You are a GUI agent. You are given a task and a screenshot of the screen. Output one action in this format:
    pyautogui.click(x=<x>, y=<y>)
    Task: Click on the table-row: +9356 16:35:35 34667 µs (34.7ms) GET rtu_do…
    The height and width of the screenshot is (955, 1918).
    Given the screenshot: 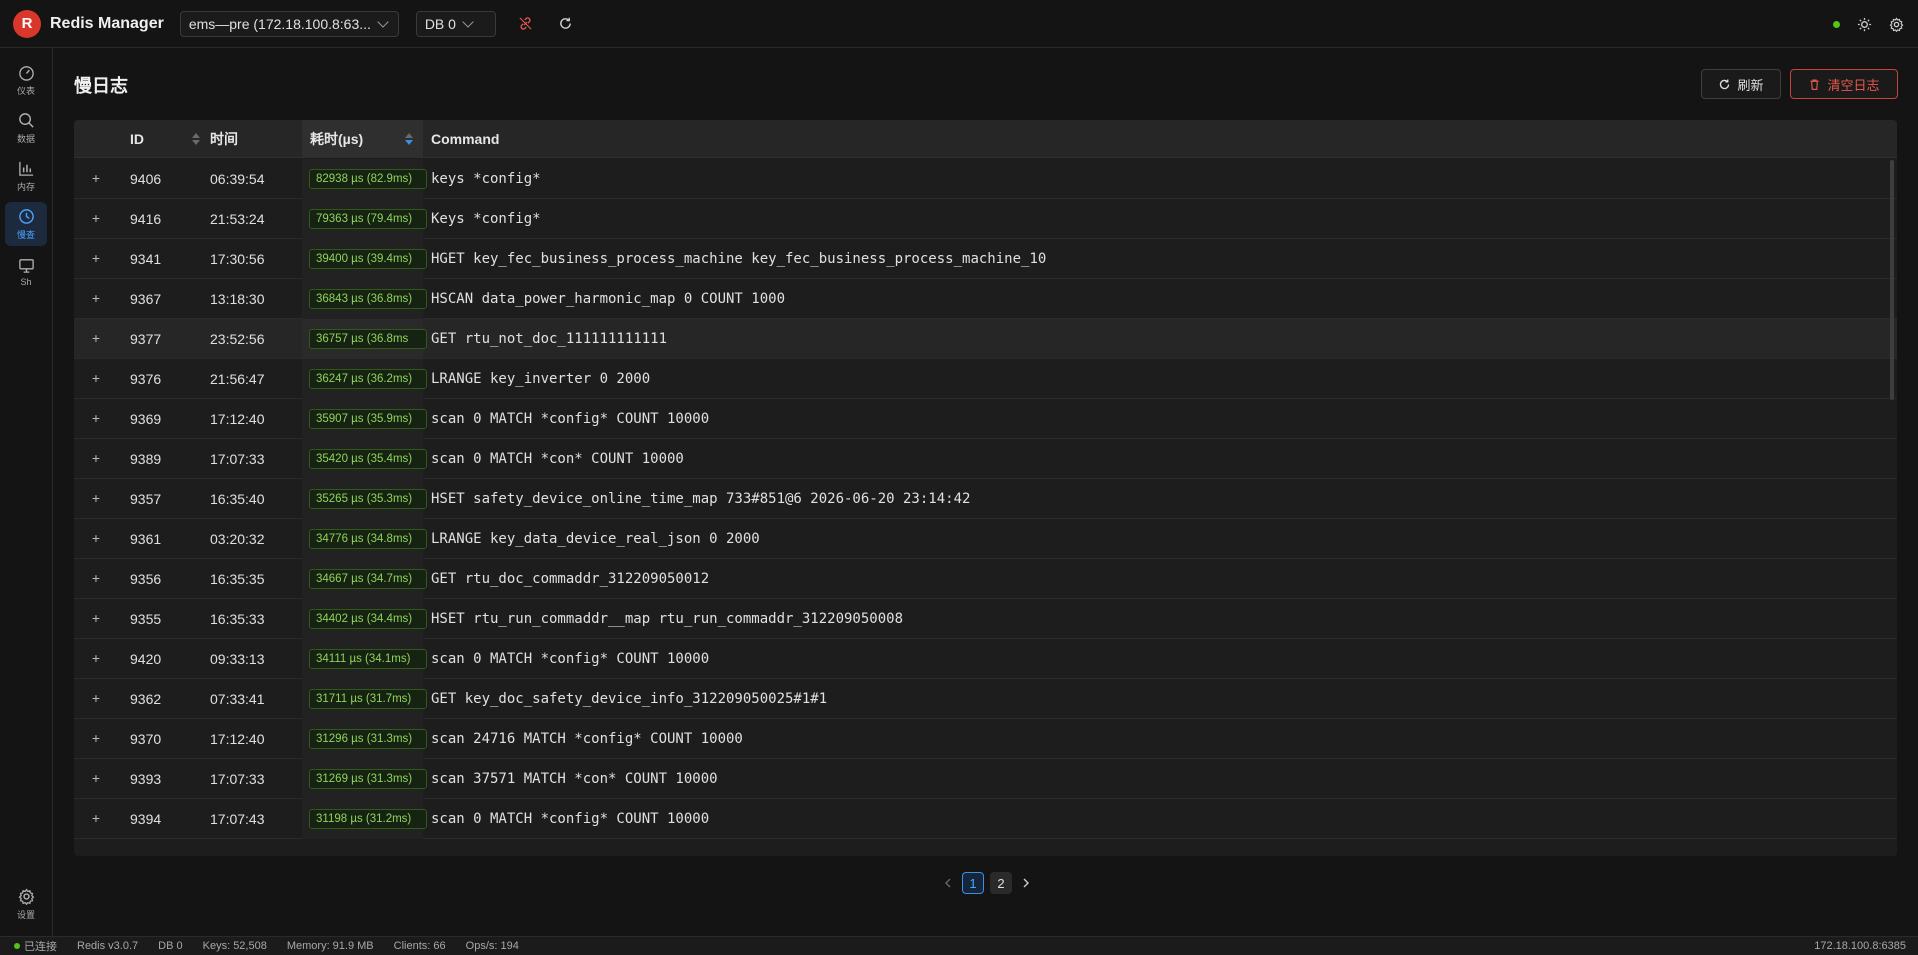 What is the action you would take?
    pyautogui.click(x=985, y=579)
    